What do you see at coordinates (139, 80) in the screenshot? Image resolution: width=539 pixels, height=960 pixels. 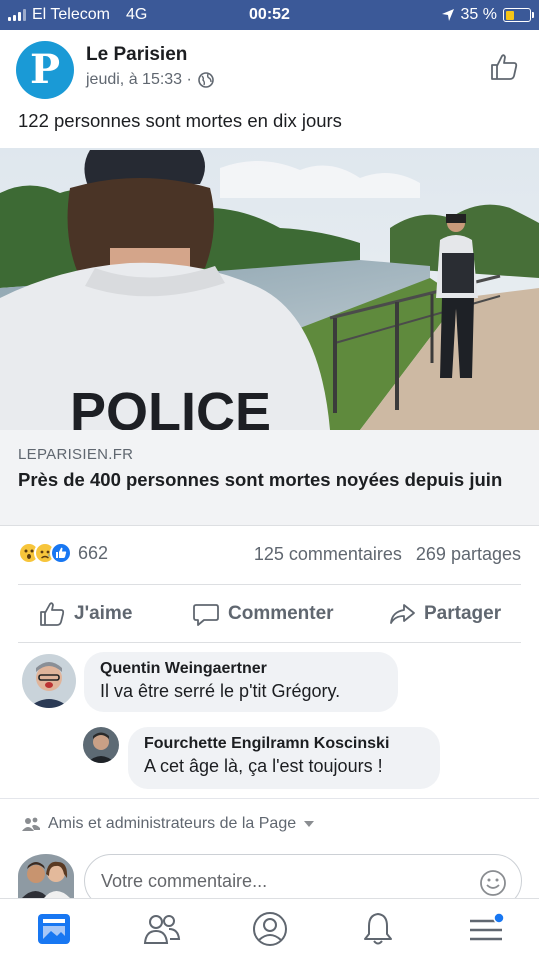 I see `post-timestamp: jeudi, à 15:33 ·` at bounding box center [139, 80].